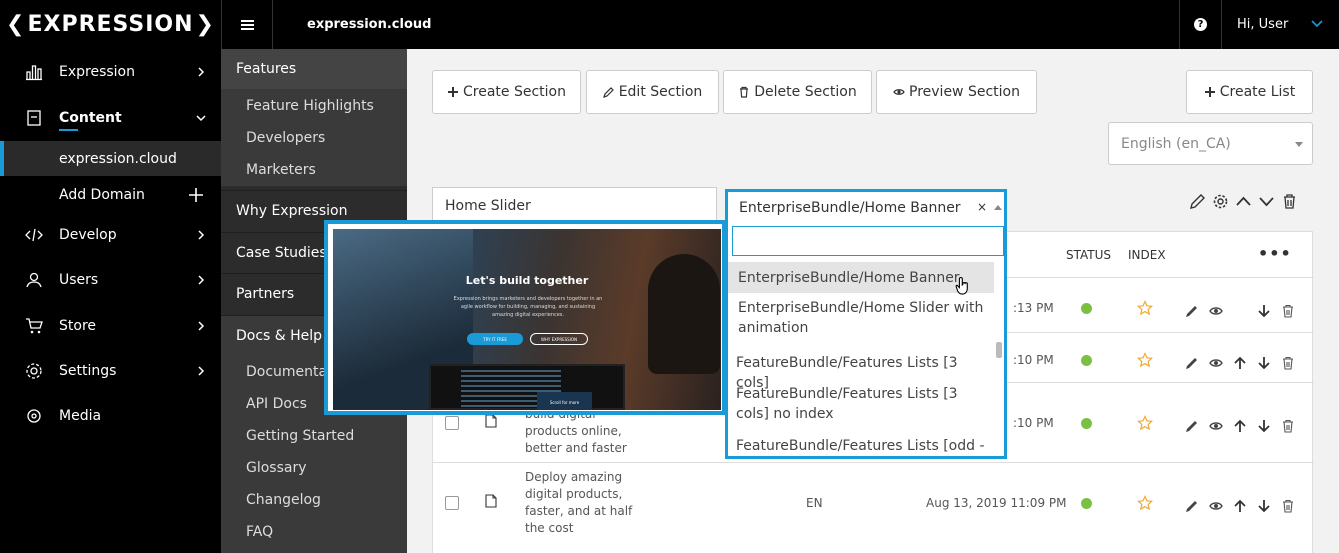 This screenshot has width=1339, height=553. What do you see at coordinates (1147, 255) in the screenshot?
I see `column-header-index: INDEX` at bounding box center [1147, 255].